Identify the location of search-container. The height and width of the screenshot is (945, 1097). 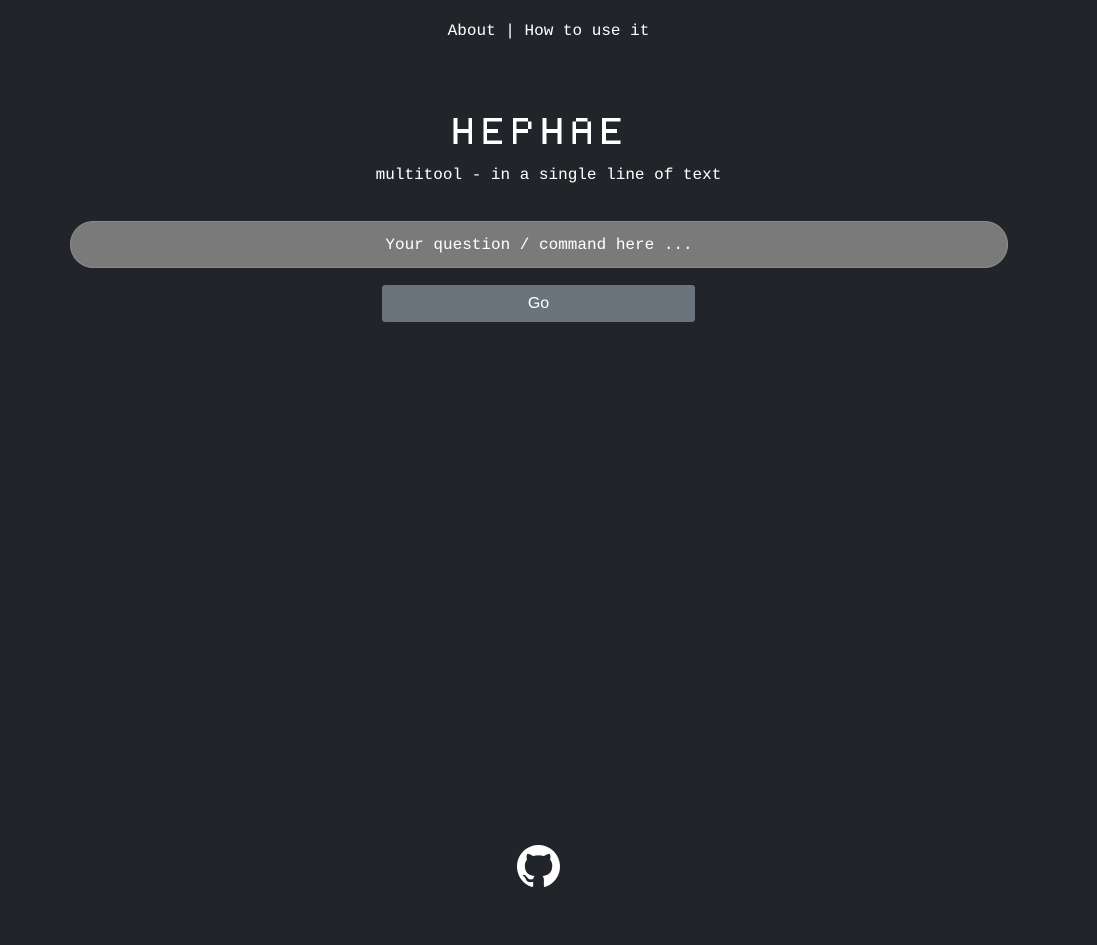
(539, 244).